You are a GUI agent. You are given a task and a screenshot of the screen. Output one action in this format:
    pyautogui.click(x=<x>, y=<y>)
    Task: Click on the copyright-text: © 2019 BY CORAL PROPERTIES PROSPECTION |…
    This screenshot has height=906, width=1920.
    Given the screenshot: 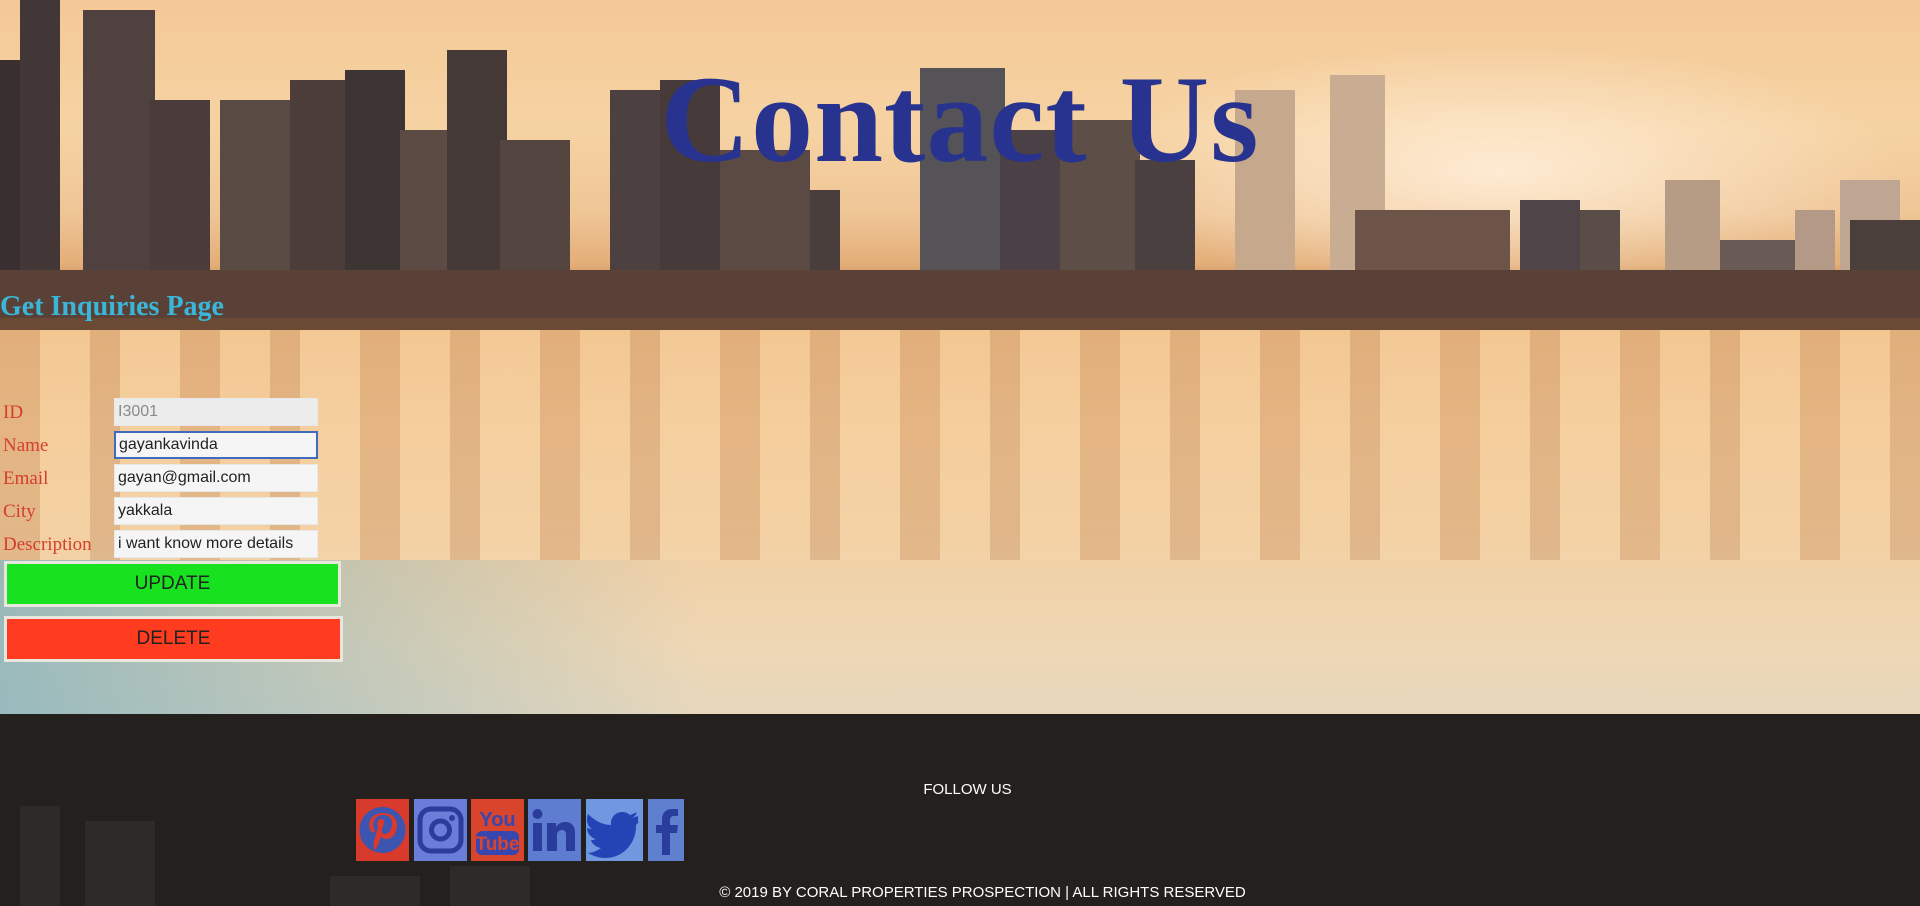 What is the action you would take?
    pyautogui.click(x=982, y=892)
    